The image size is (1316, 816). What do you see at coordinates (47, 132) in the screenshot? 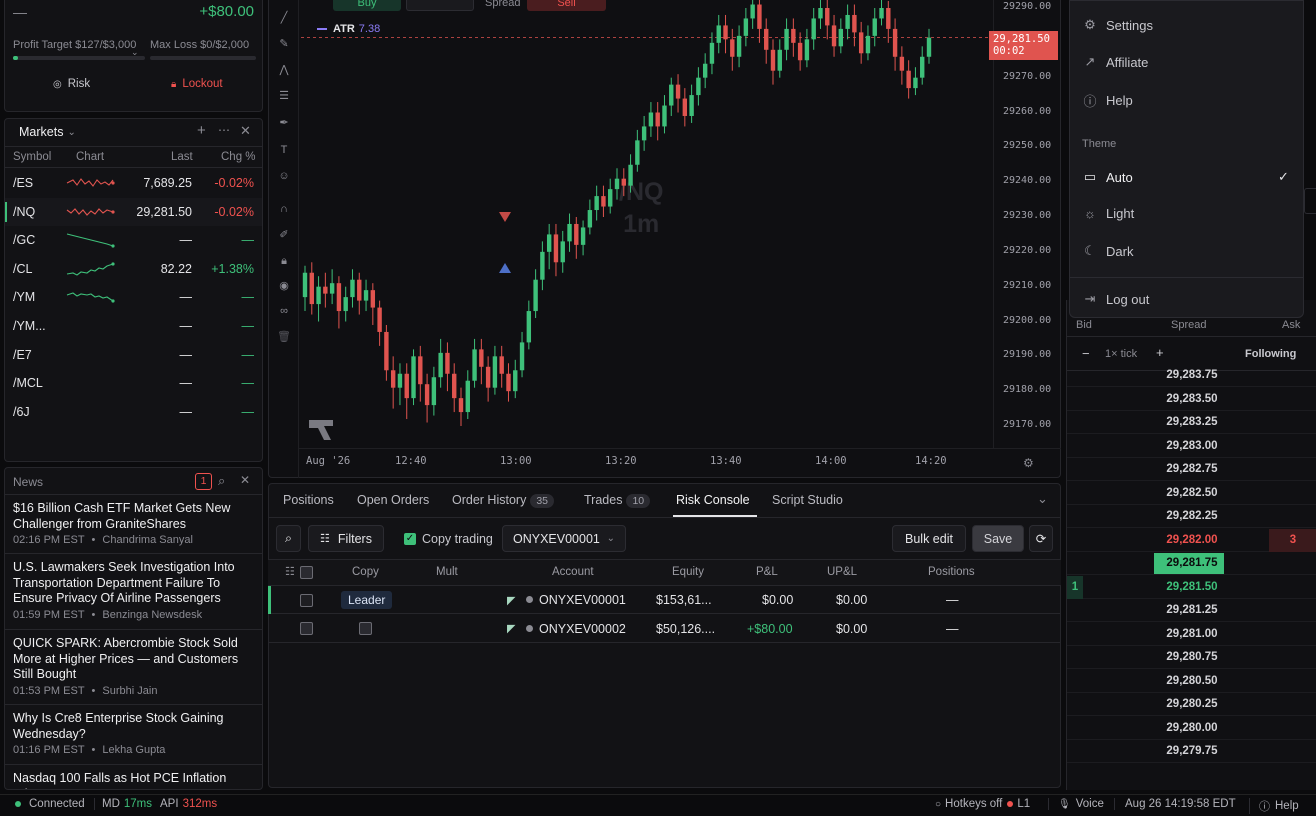
I see `markets-title-dropdown: Markets ⌄` at bounding box center [47, 132].